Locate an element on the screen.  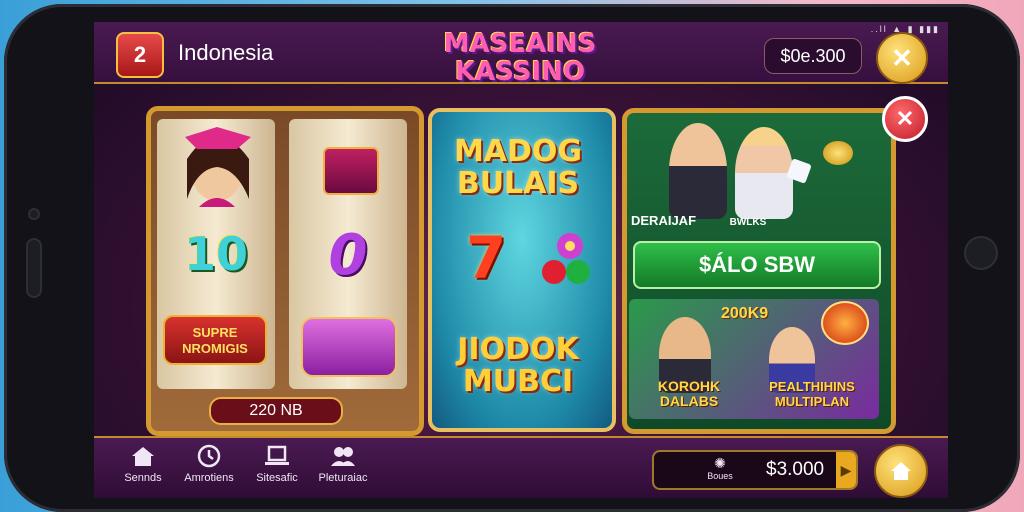
wallet-balance: ✺ Boues $3.000 ▶ is located at coordinates (755, 470).